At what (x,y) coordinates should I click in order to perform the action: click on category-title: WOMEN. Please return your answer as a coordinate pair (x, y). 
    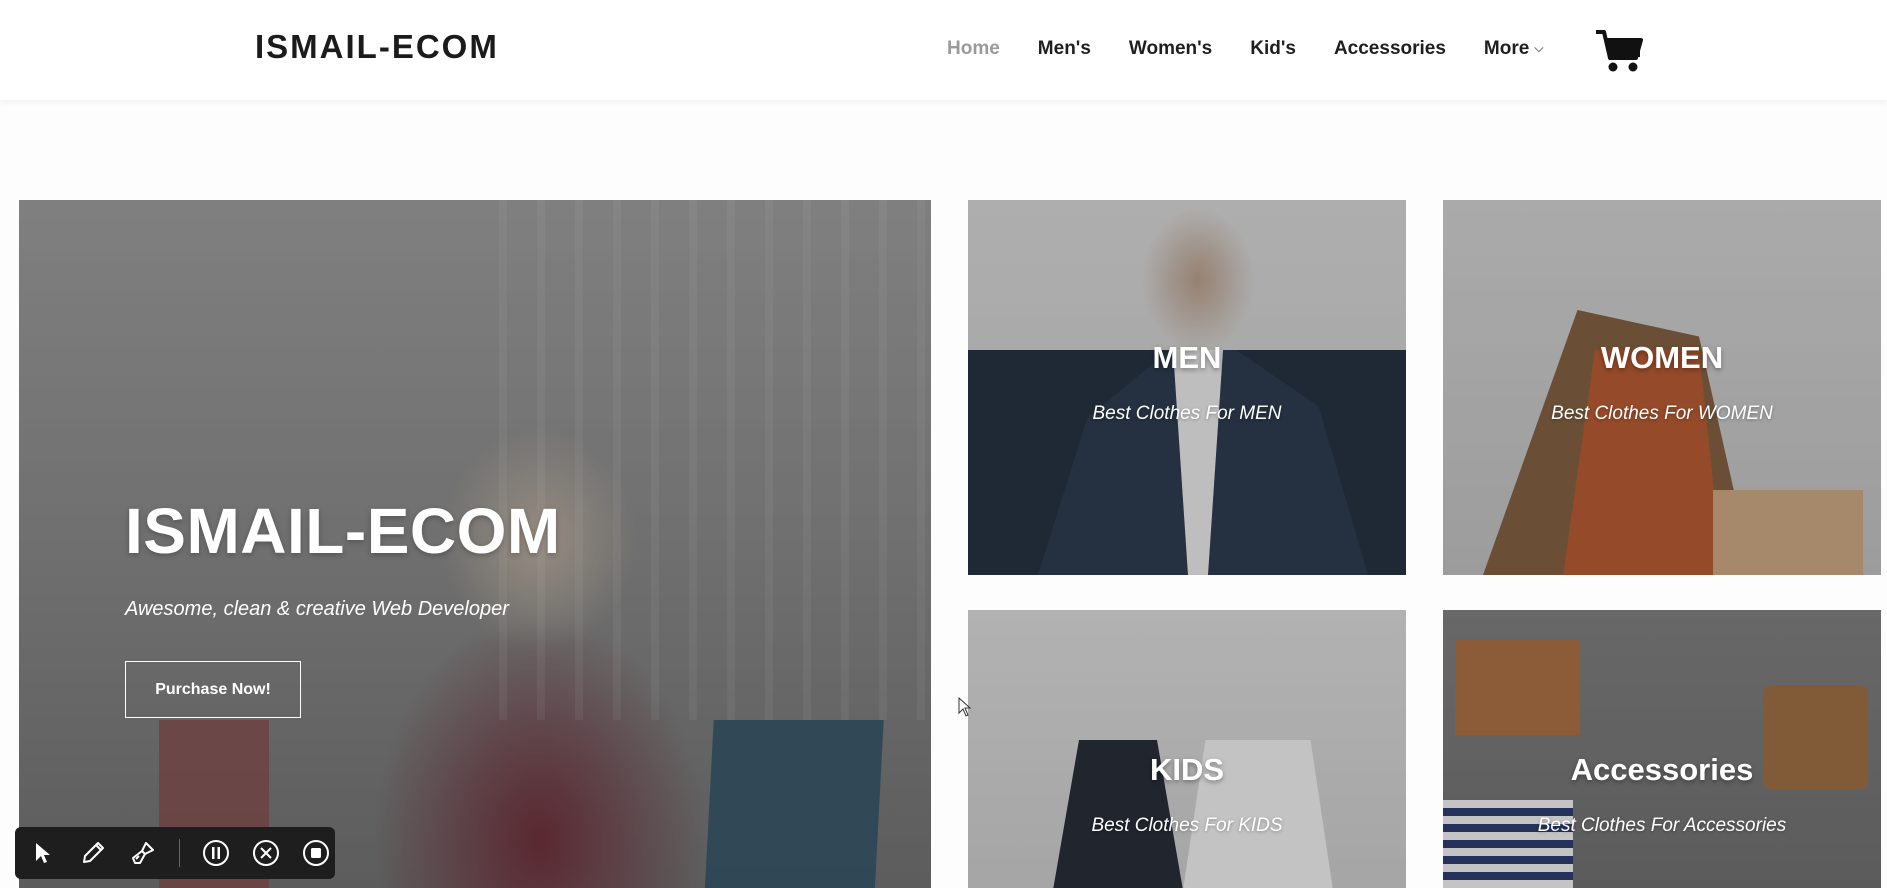
    Looking at the image, I should click on (1662, 357).